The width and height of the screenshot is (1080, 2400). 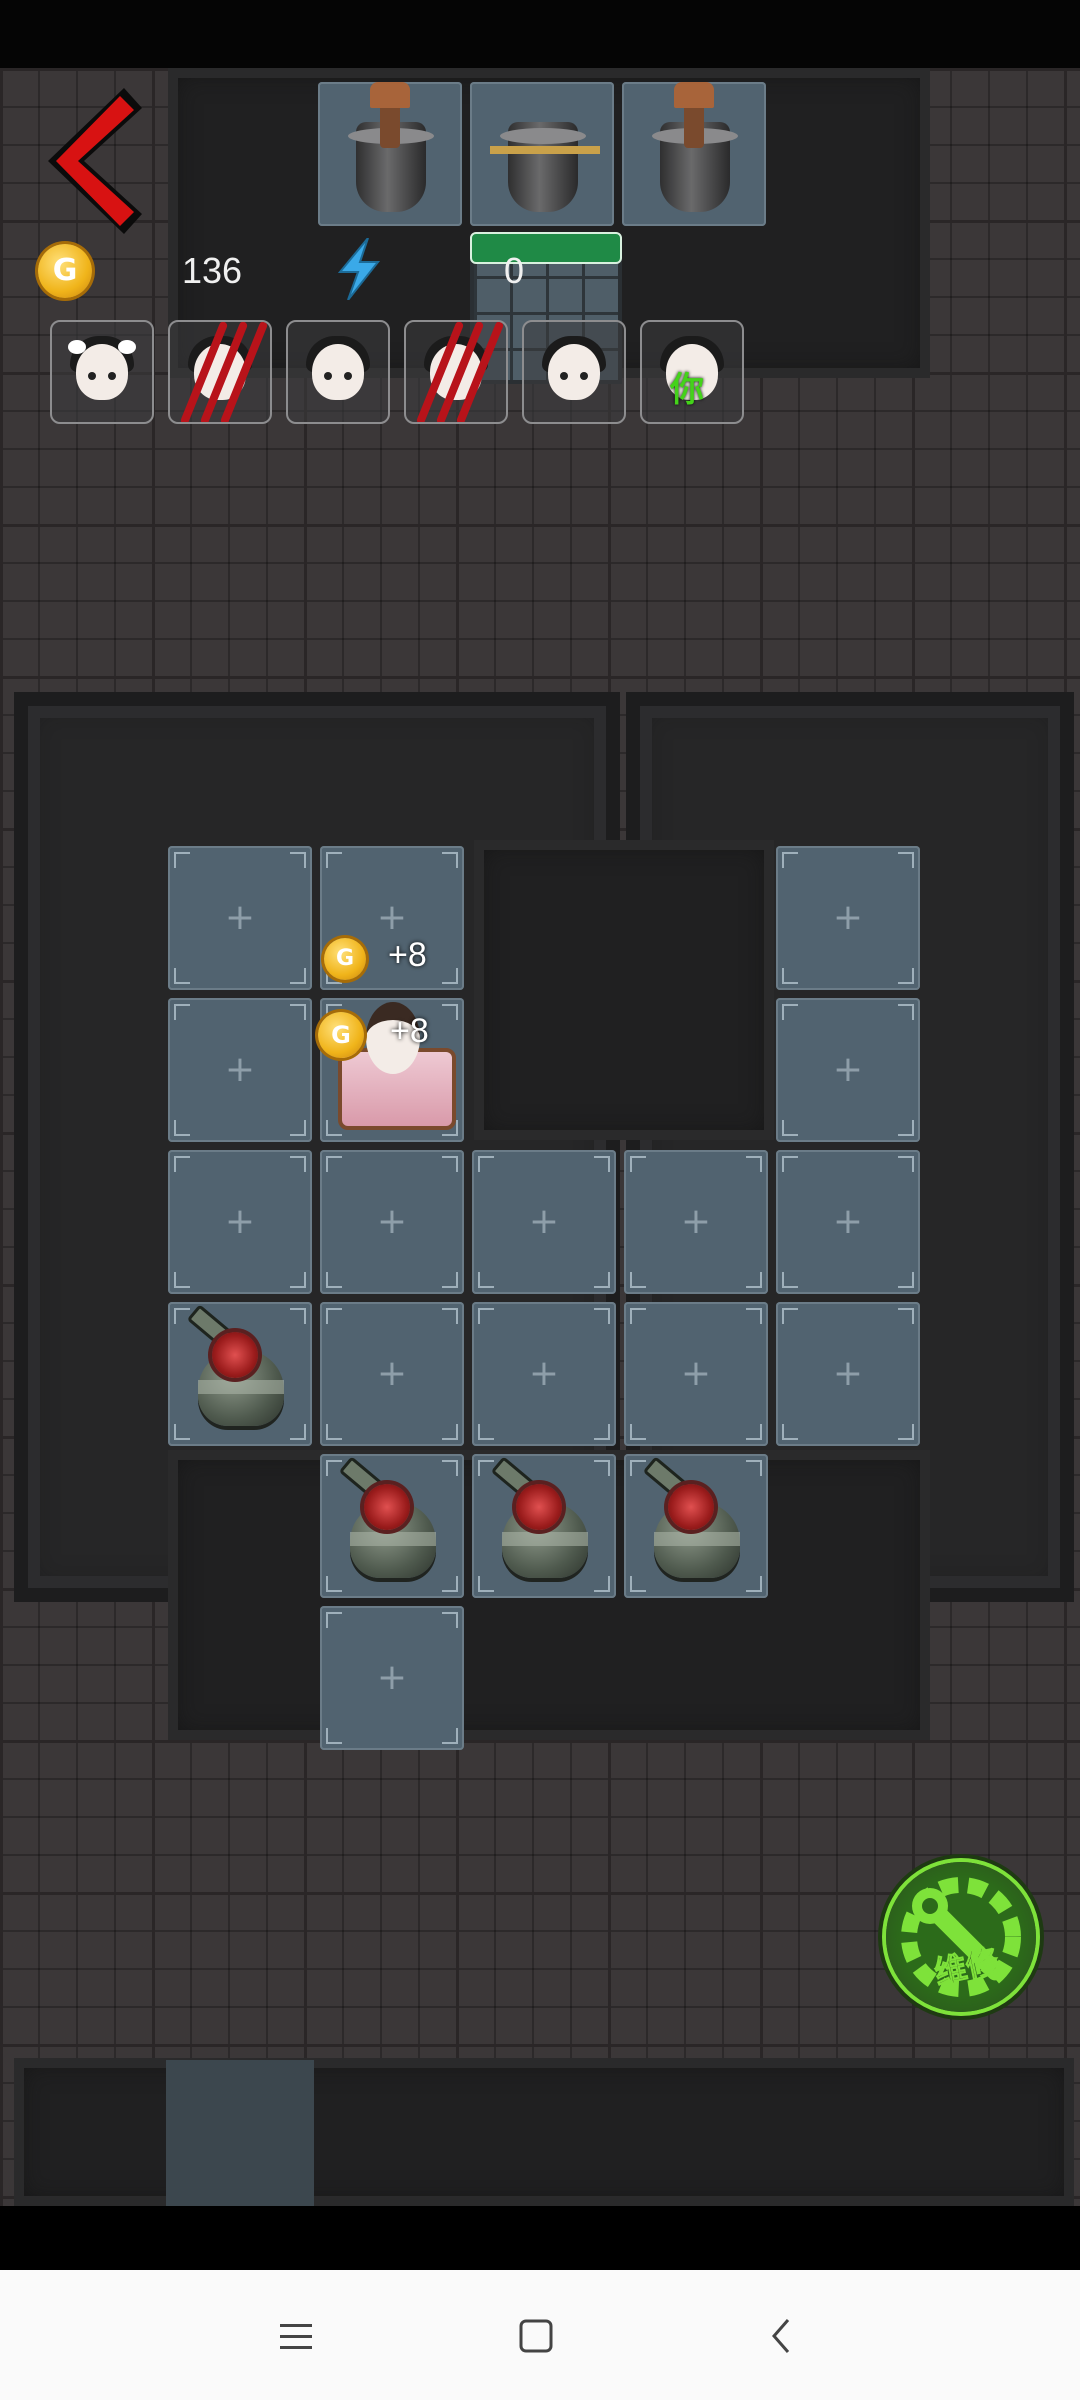 What do you see at coordinates (296, 2336) in the screenshot?
I see `menu-icon` at bounding box center [296, 2336].